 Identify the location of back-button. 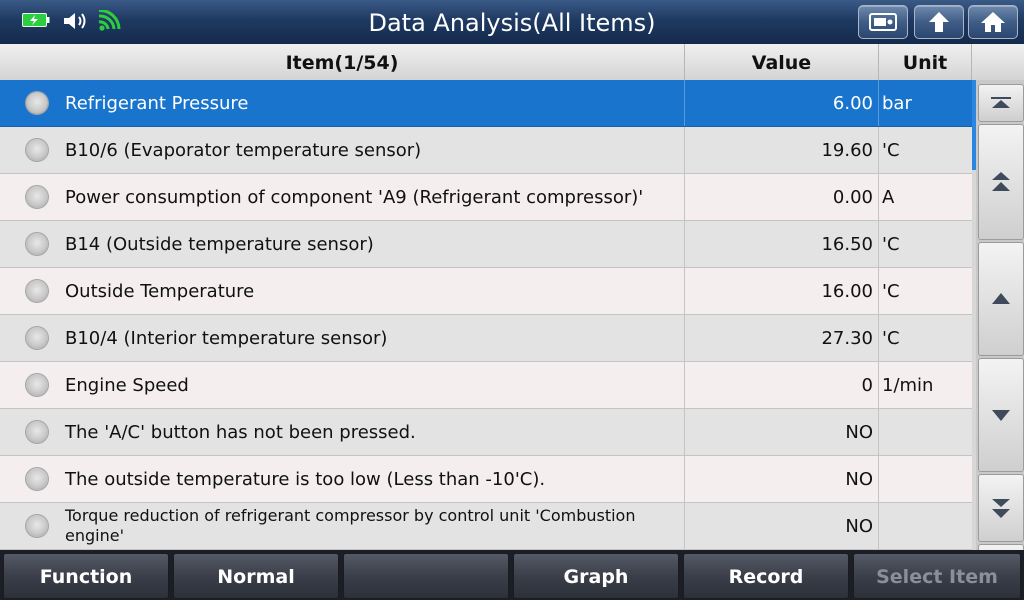
(939, 22).